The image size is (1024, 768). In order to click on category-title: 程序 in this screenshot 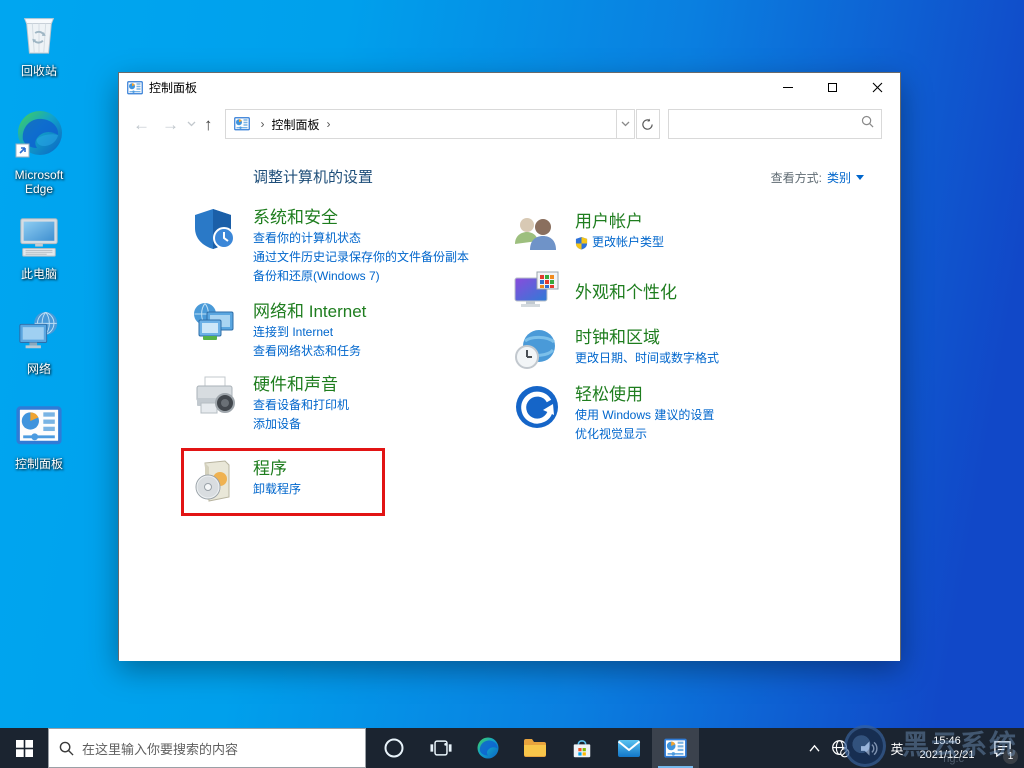, I will do `click(270, 468)`.